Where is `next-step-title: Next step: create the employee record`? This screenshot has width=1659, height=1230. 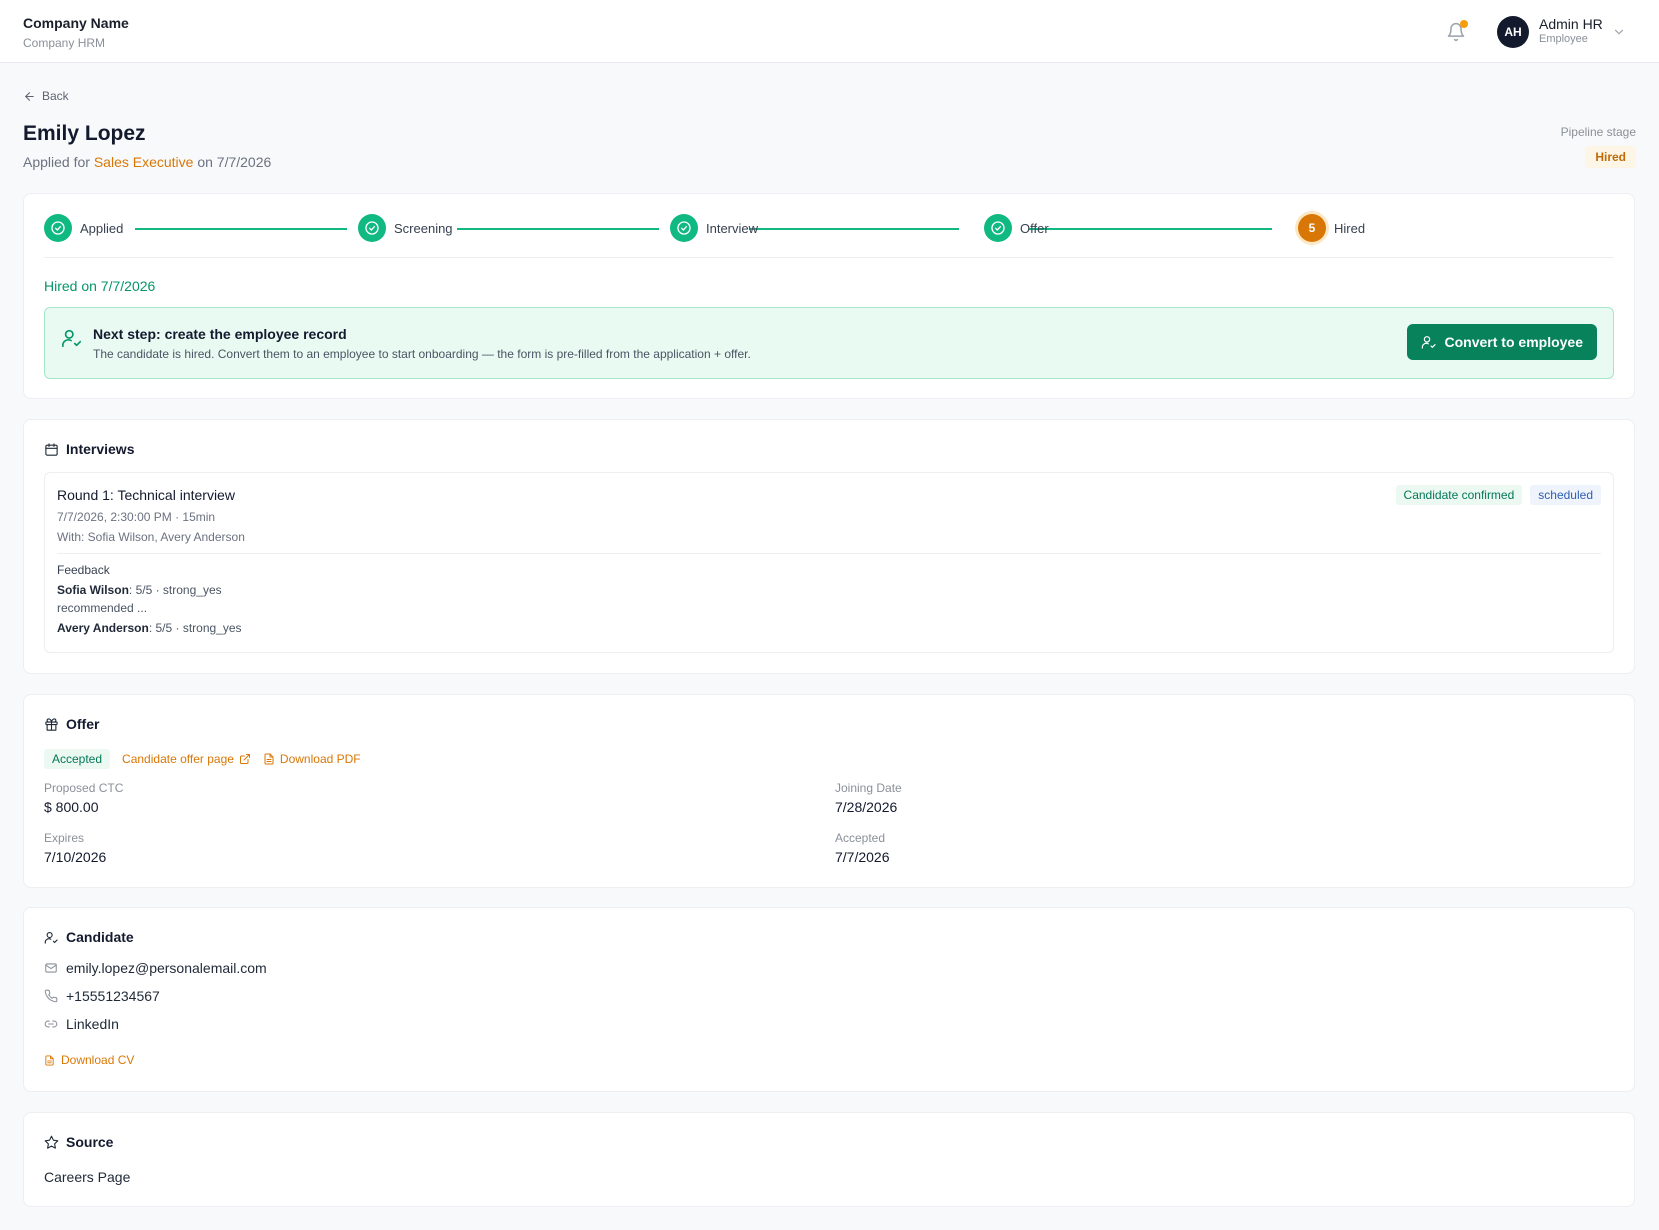
next-step-title: Next step: create the employee record is located at coordinates (220, 334).